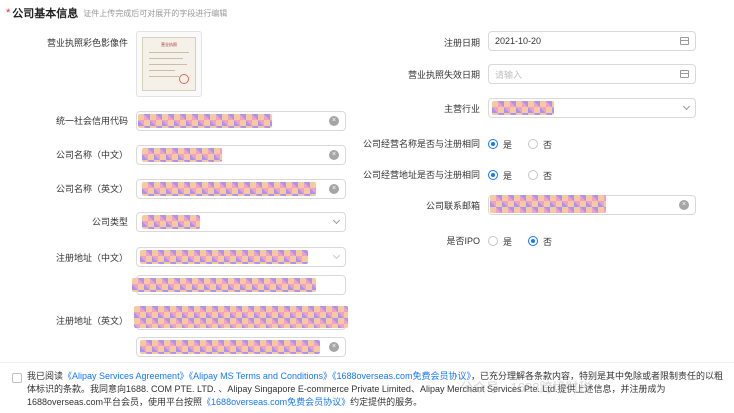 This screenshot has height=413, width=734. What do you see at coordinates (91, 189) in the screenshot?
I see `name-en-label: 公司名称（英文）` at bounding box center [91, 189].